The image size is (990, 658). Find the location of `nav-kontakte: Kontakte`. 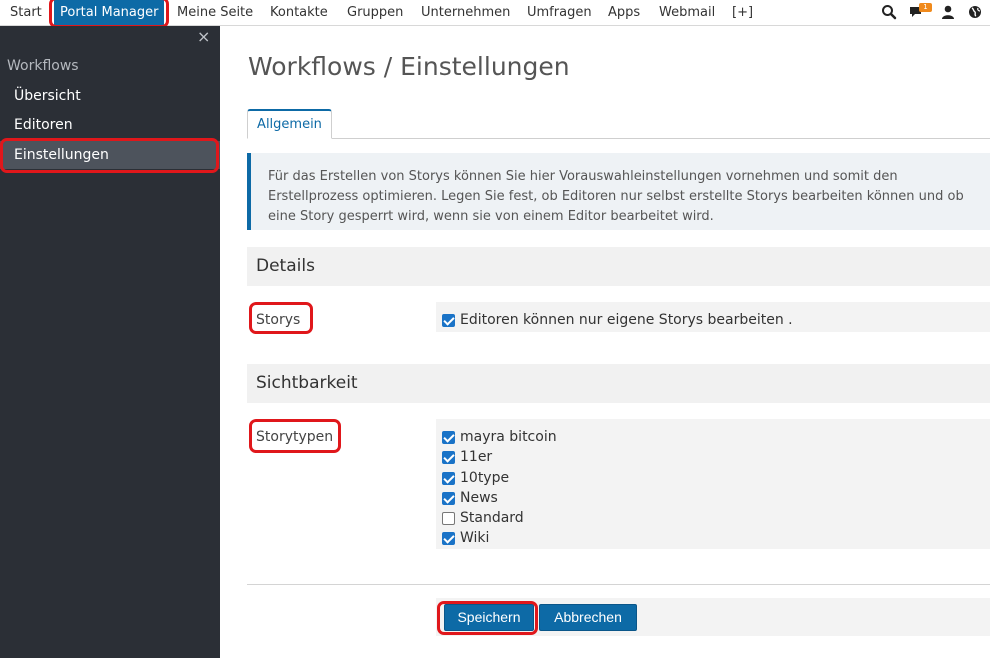

nav-kontakte: Kontakte is located at coordinates (299, 12).